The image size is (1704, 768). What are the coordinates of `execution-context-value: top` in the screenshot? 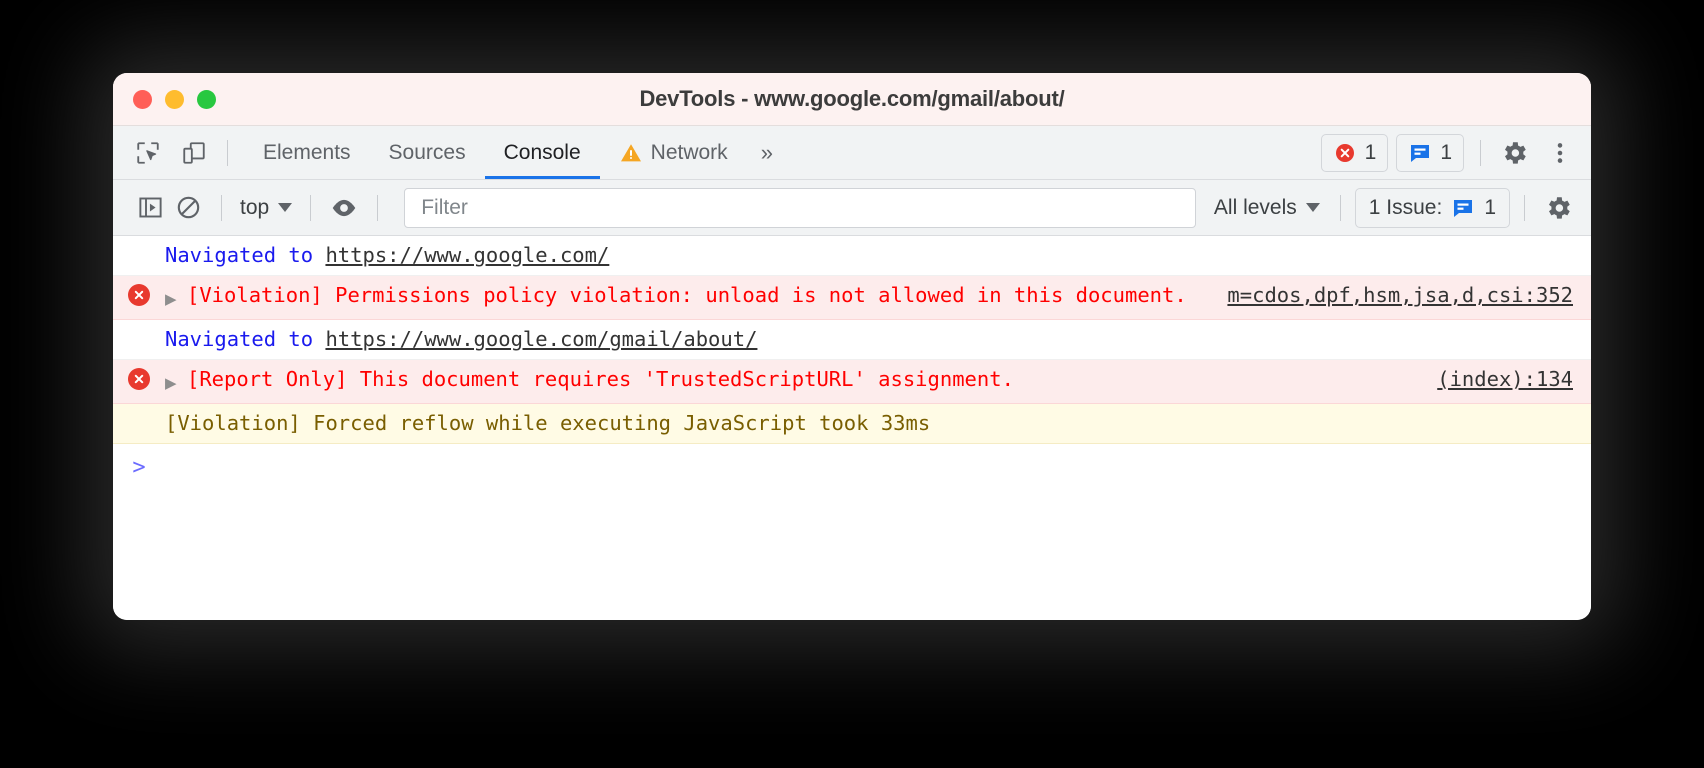 It's located at (255, 207).